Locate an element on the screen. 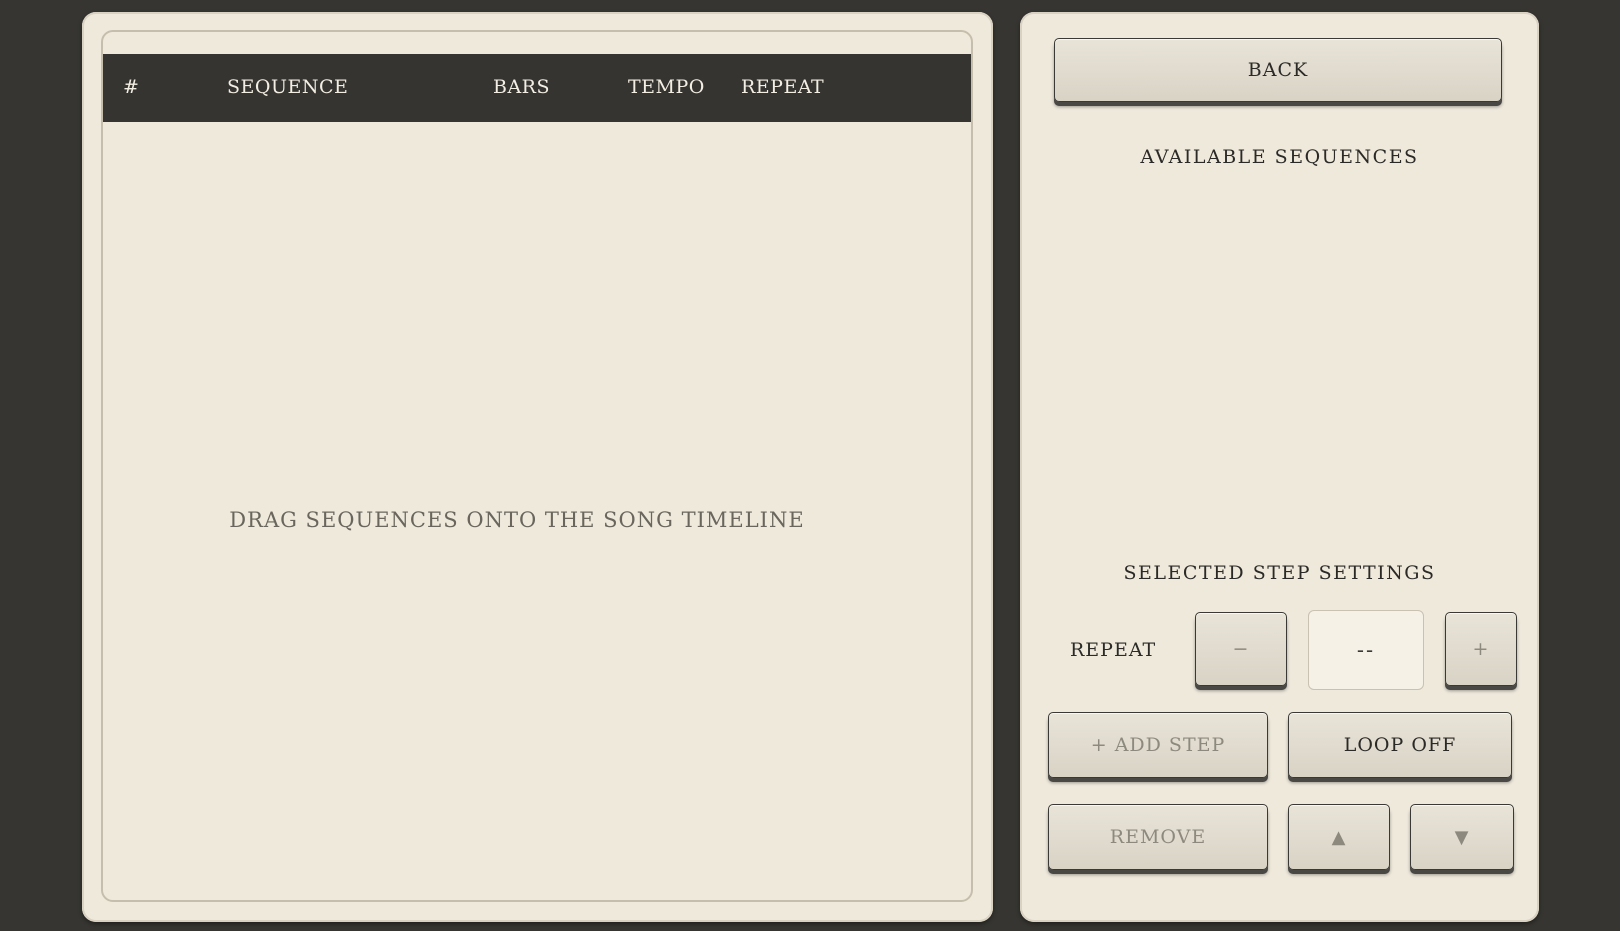 Image resolution: width=1620 pixels, height=931 pixels. column-header-repeat: REPEAT is located at coordinates (783, 87).